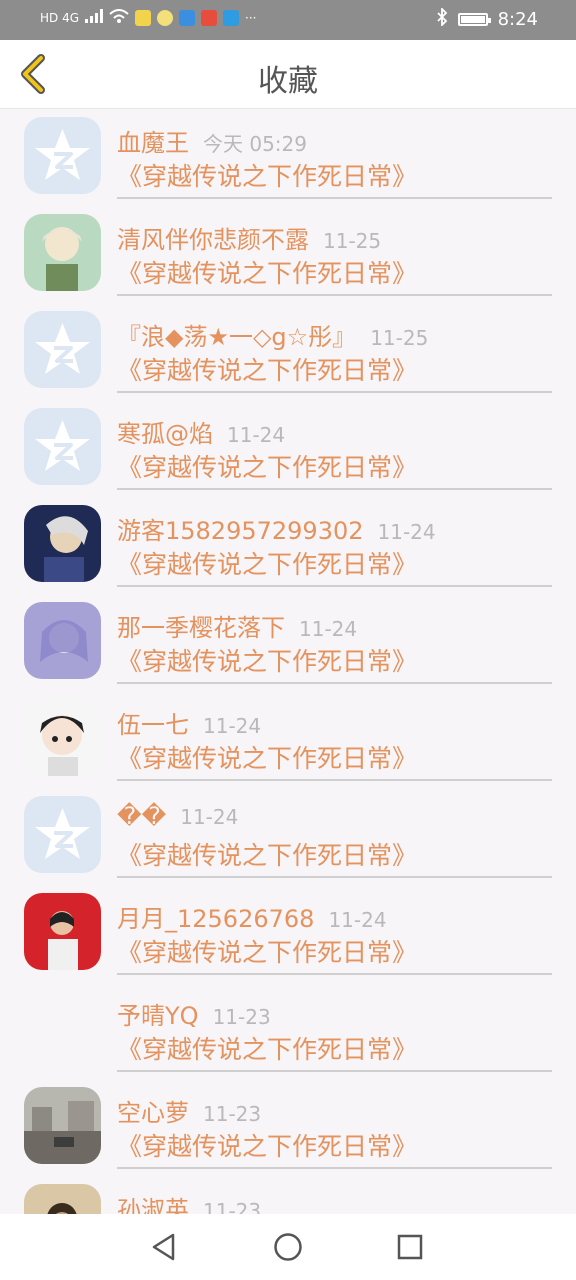  I want to click on name-line: 空心萝 11-23, so click(189, 1110).